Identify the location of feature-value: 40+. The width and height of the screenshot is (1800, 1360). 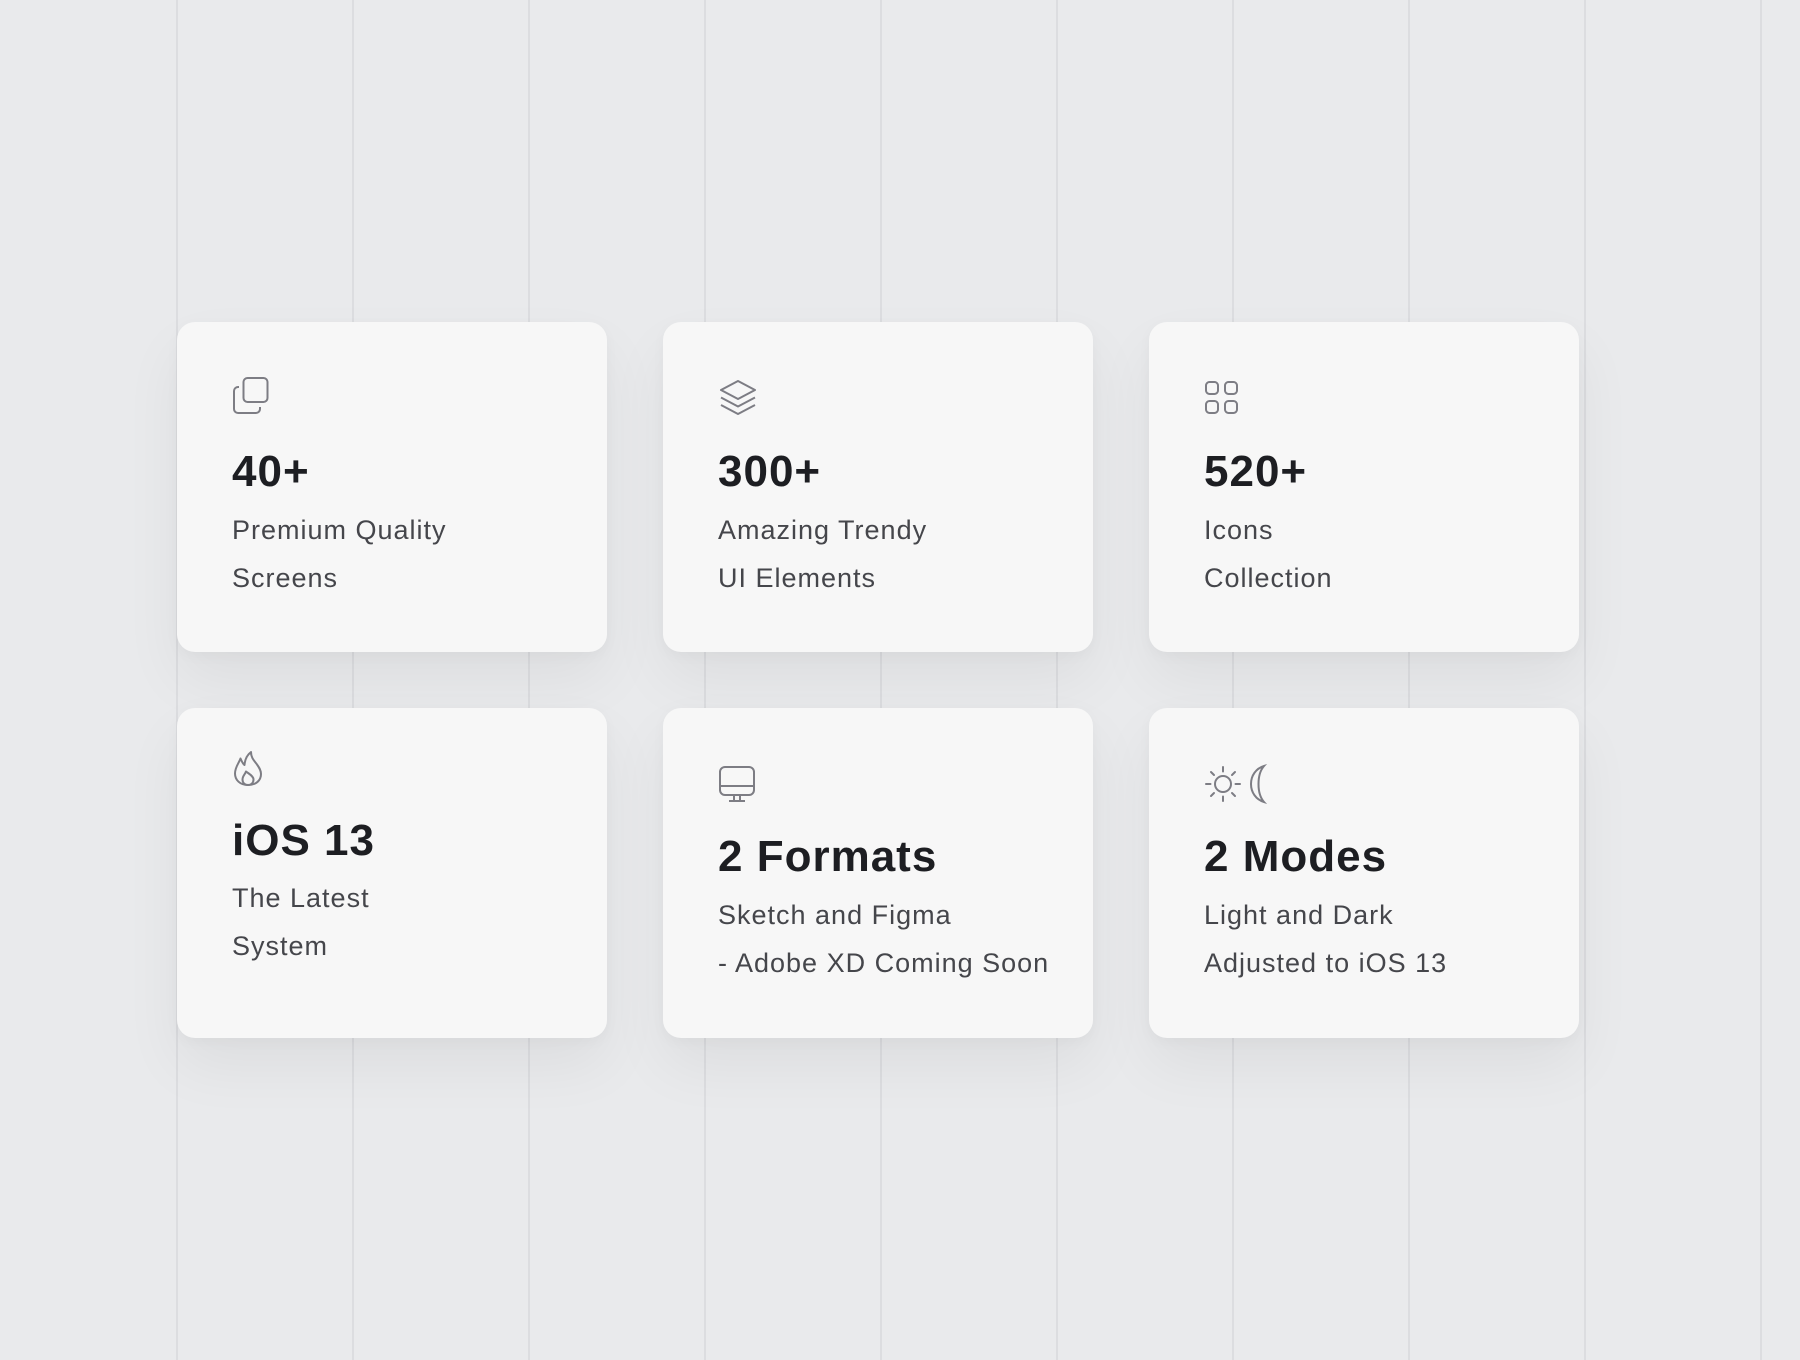
(271, 471).